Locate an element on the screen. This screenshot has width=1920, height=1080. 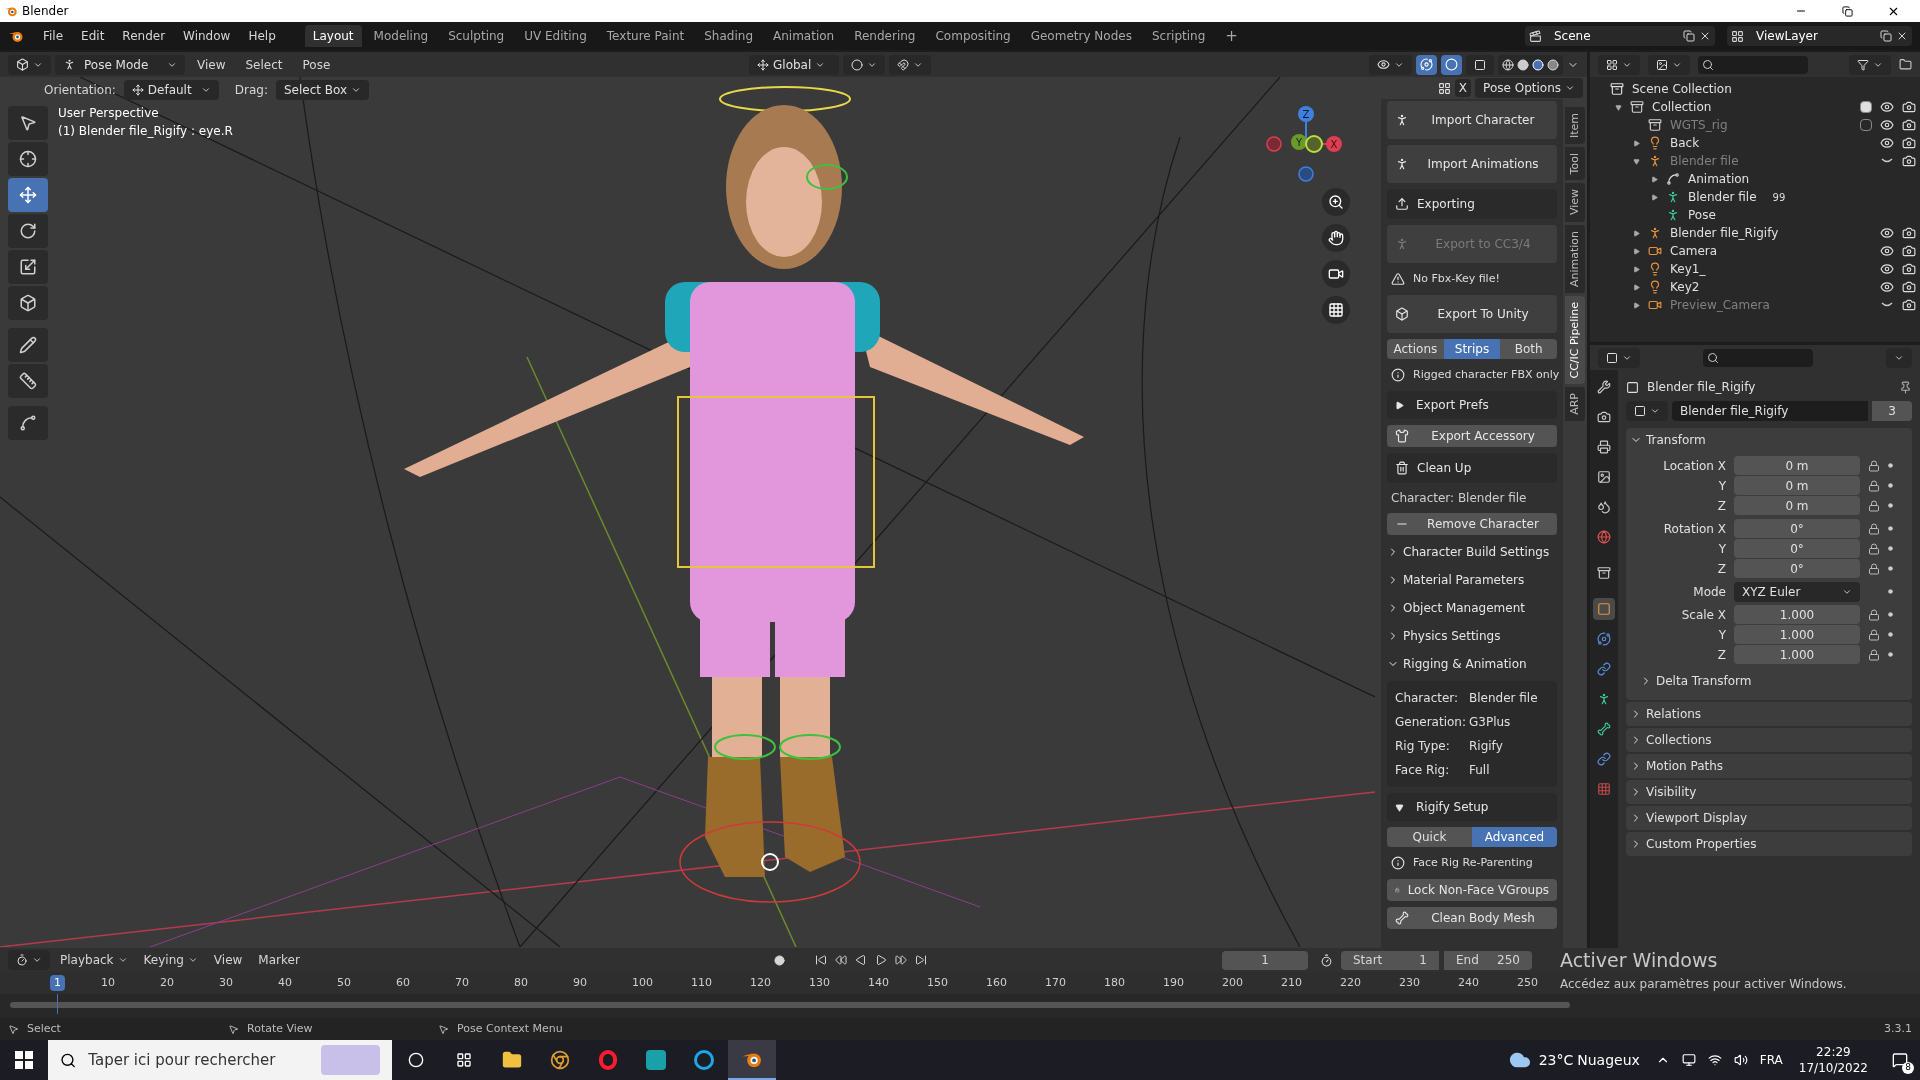
transform-orientation-dropdown: Global is located at coordinates (794, 64).